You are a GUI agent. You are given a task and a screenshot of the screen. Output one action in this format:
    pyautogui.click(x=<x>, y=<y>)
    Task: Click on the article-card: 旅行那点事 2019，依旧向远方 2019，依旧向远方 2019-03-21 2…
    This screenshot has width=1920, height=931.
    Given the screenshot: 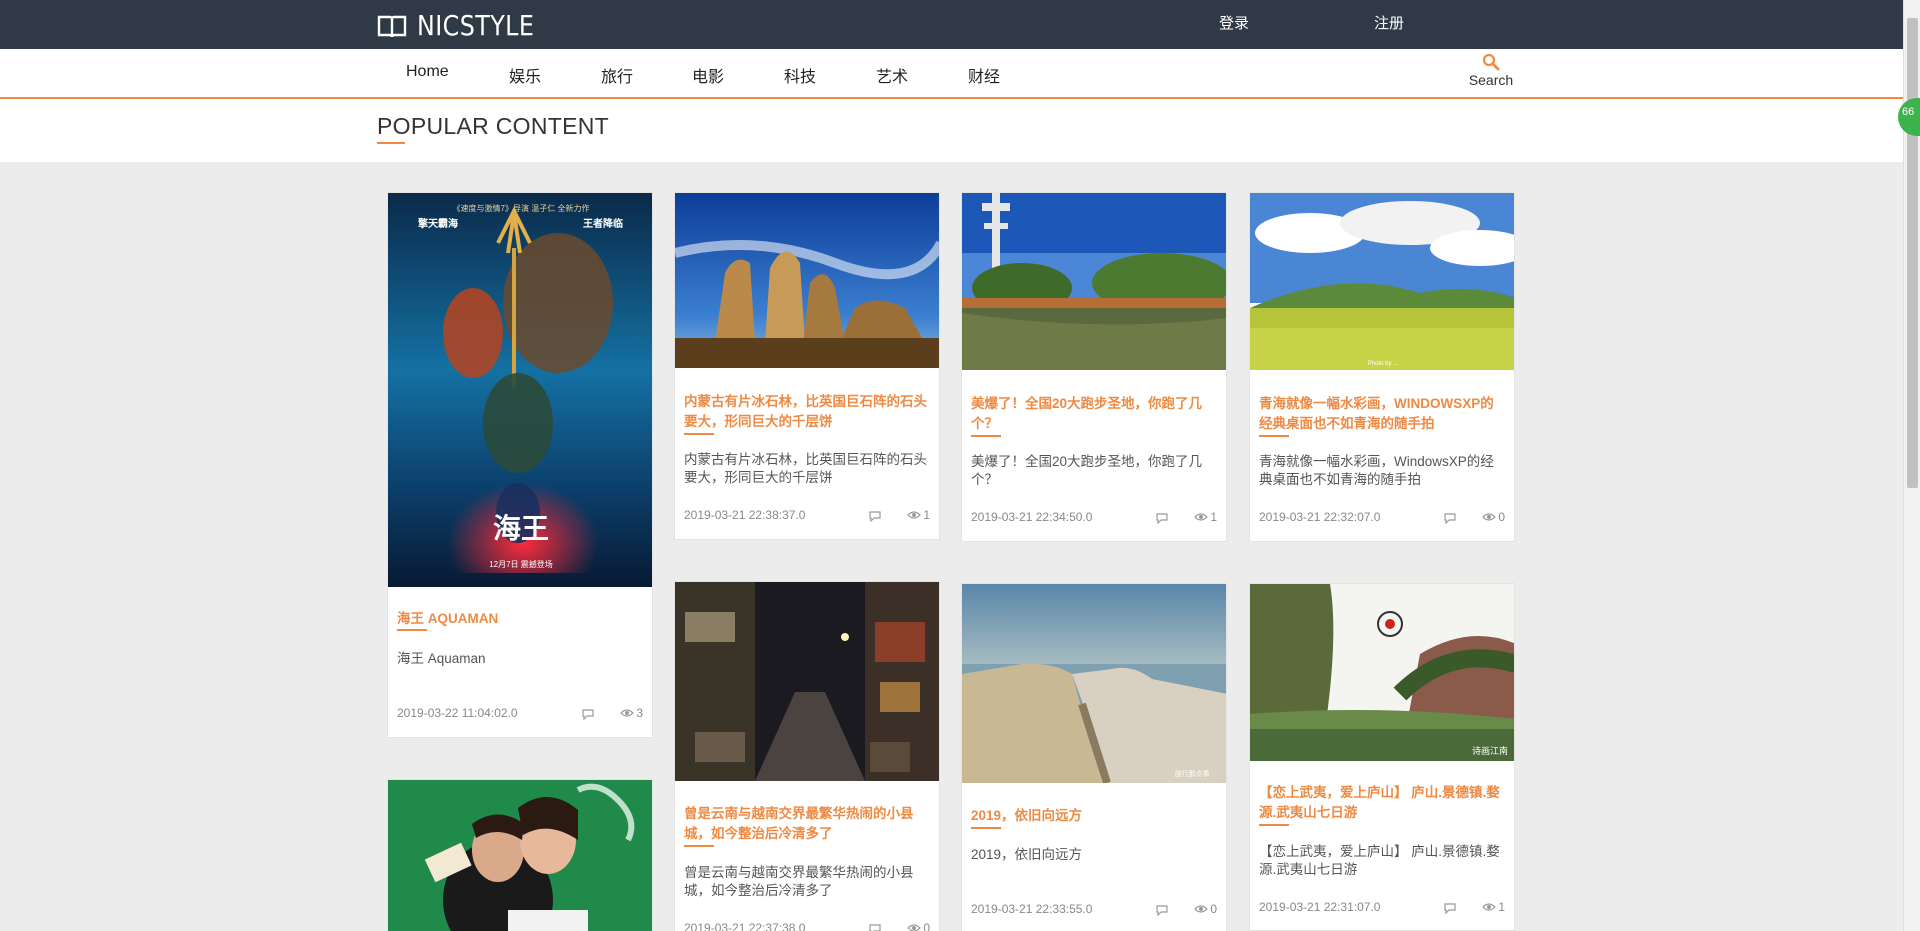 What is the action you would take?
    pyautogui.click(x=1094, y=757)
    